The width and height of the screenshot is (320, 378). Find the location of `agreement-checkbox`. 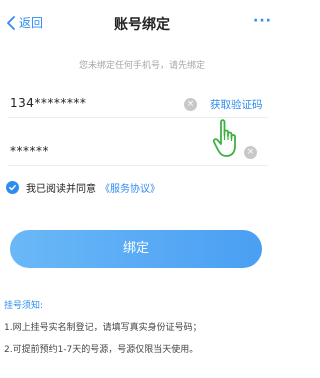

agreement-checkbox is located at coordinates (12, 187).